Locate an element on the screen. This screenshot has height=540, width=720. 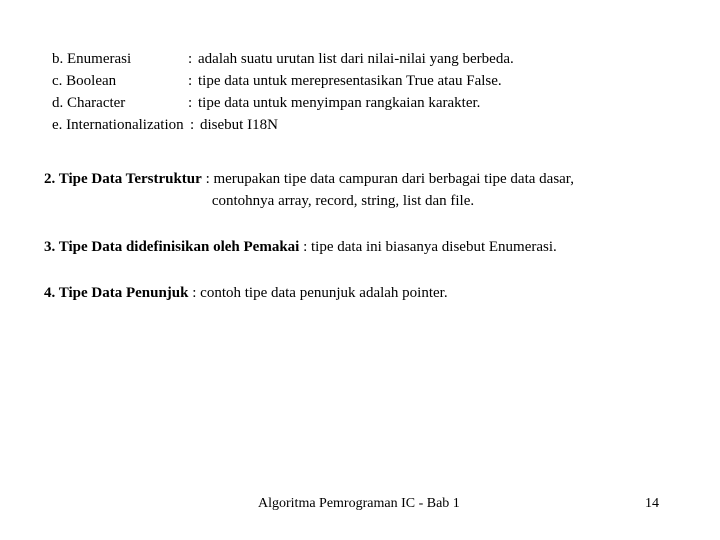
definition-term: d. Character is located at coordinates (89, 103).